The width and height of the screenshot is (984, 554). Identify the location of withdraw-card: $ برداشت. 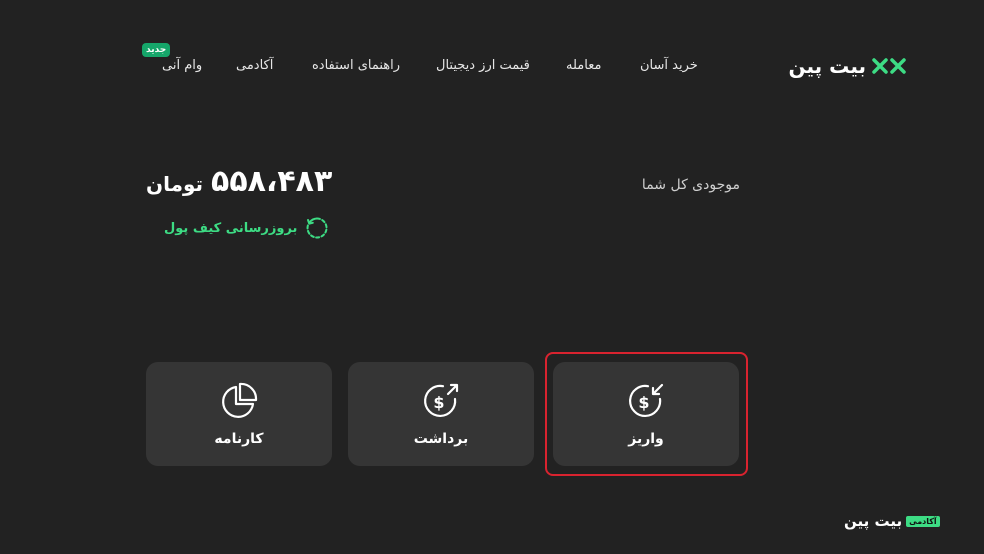
(441, 414).